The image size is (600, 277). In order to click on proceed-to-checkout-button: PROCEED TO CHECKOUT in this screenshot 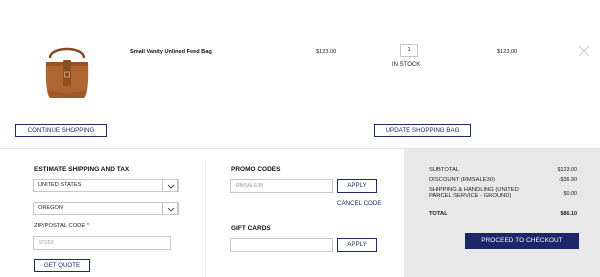, I will do `click(522, 241)`.